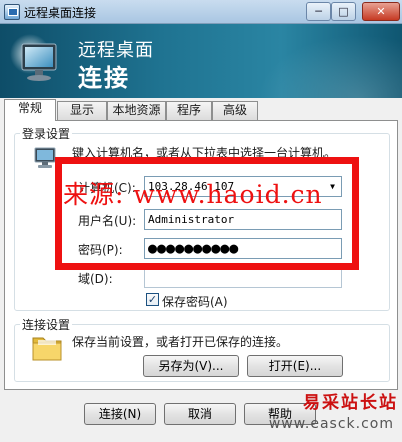 The height and width of the screenshot is (442, 402). Describe the element at coordinates (60, 13) in the screenshot. I see `window-title: 远程桌面连接` at that location.